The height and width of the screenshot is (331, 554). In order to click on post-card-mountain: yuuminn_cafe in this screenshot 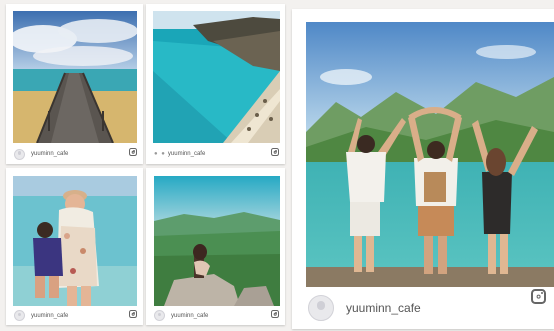, I will do `click(215, 246)`.